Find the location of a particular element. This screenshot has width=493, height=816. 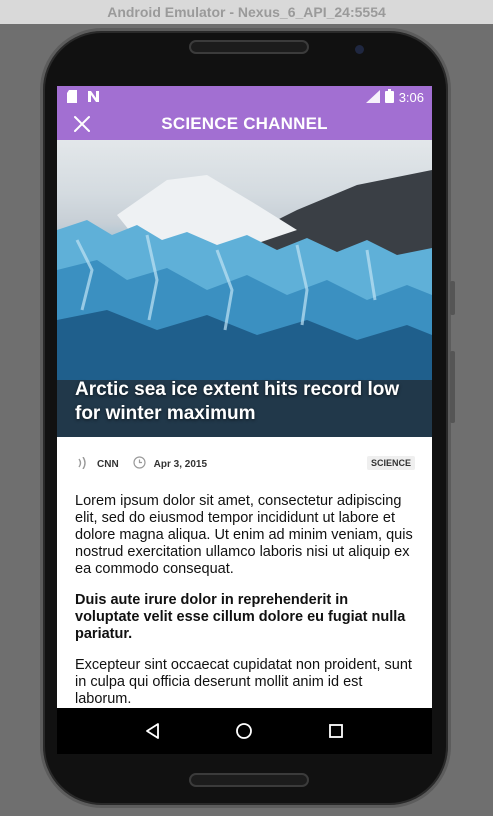

emulator-title: Android Emulator - Nexus_6_API_24:5554 is located at coordinates (246, 12).